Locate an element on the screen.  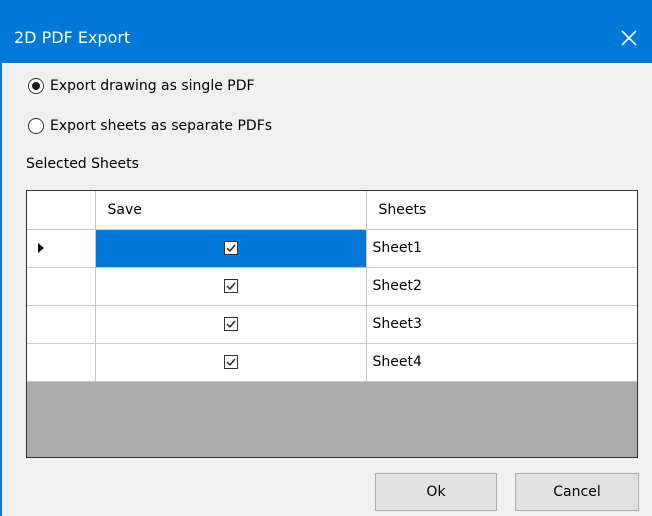
window-title: 2D PDF Export is located at coordinates (72, 37).